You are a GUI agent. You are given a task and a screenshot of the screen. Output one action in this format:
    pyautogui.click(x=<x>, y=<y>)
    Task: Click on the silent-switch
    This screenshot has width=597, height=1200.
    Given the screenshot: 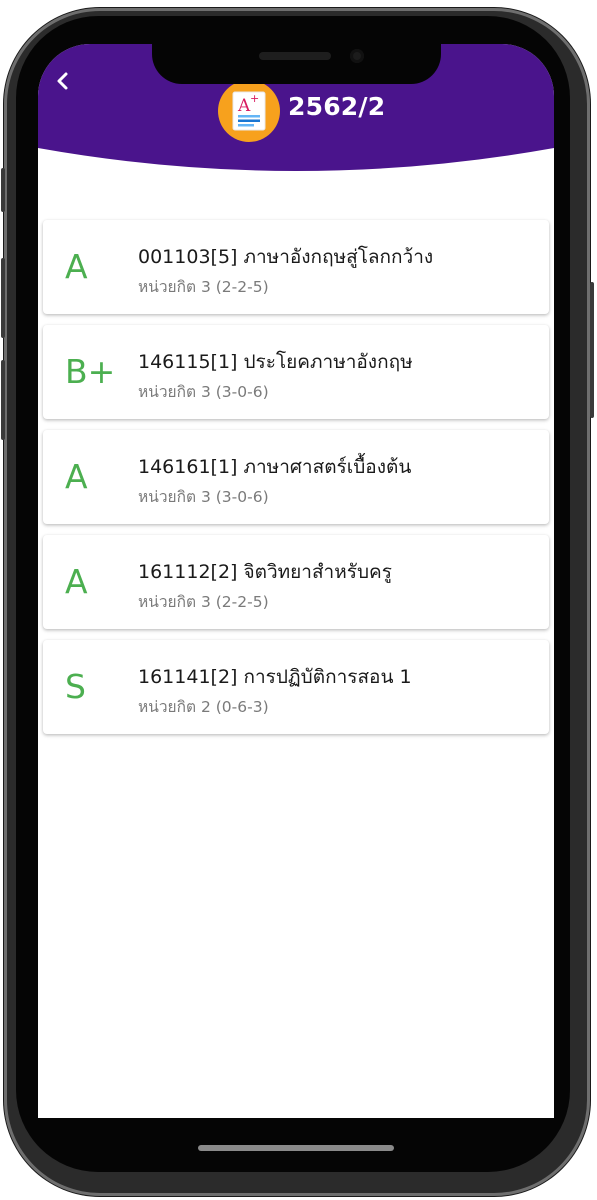 What is the action you would take?
    pyautogui.click(x=3, y=190)
    